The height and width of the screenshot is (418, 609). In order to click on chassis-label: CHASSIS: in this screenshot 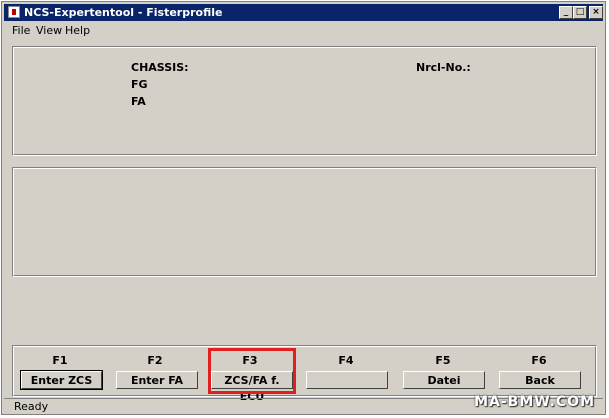, I will do `click(160, 67)`.